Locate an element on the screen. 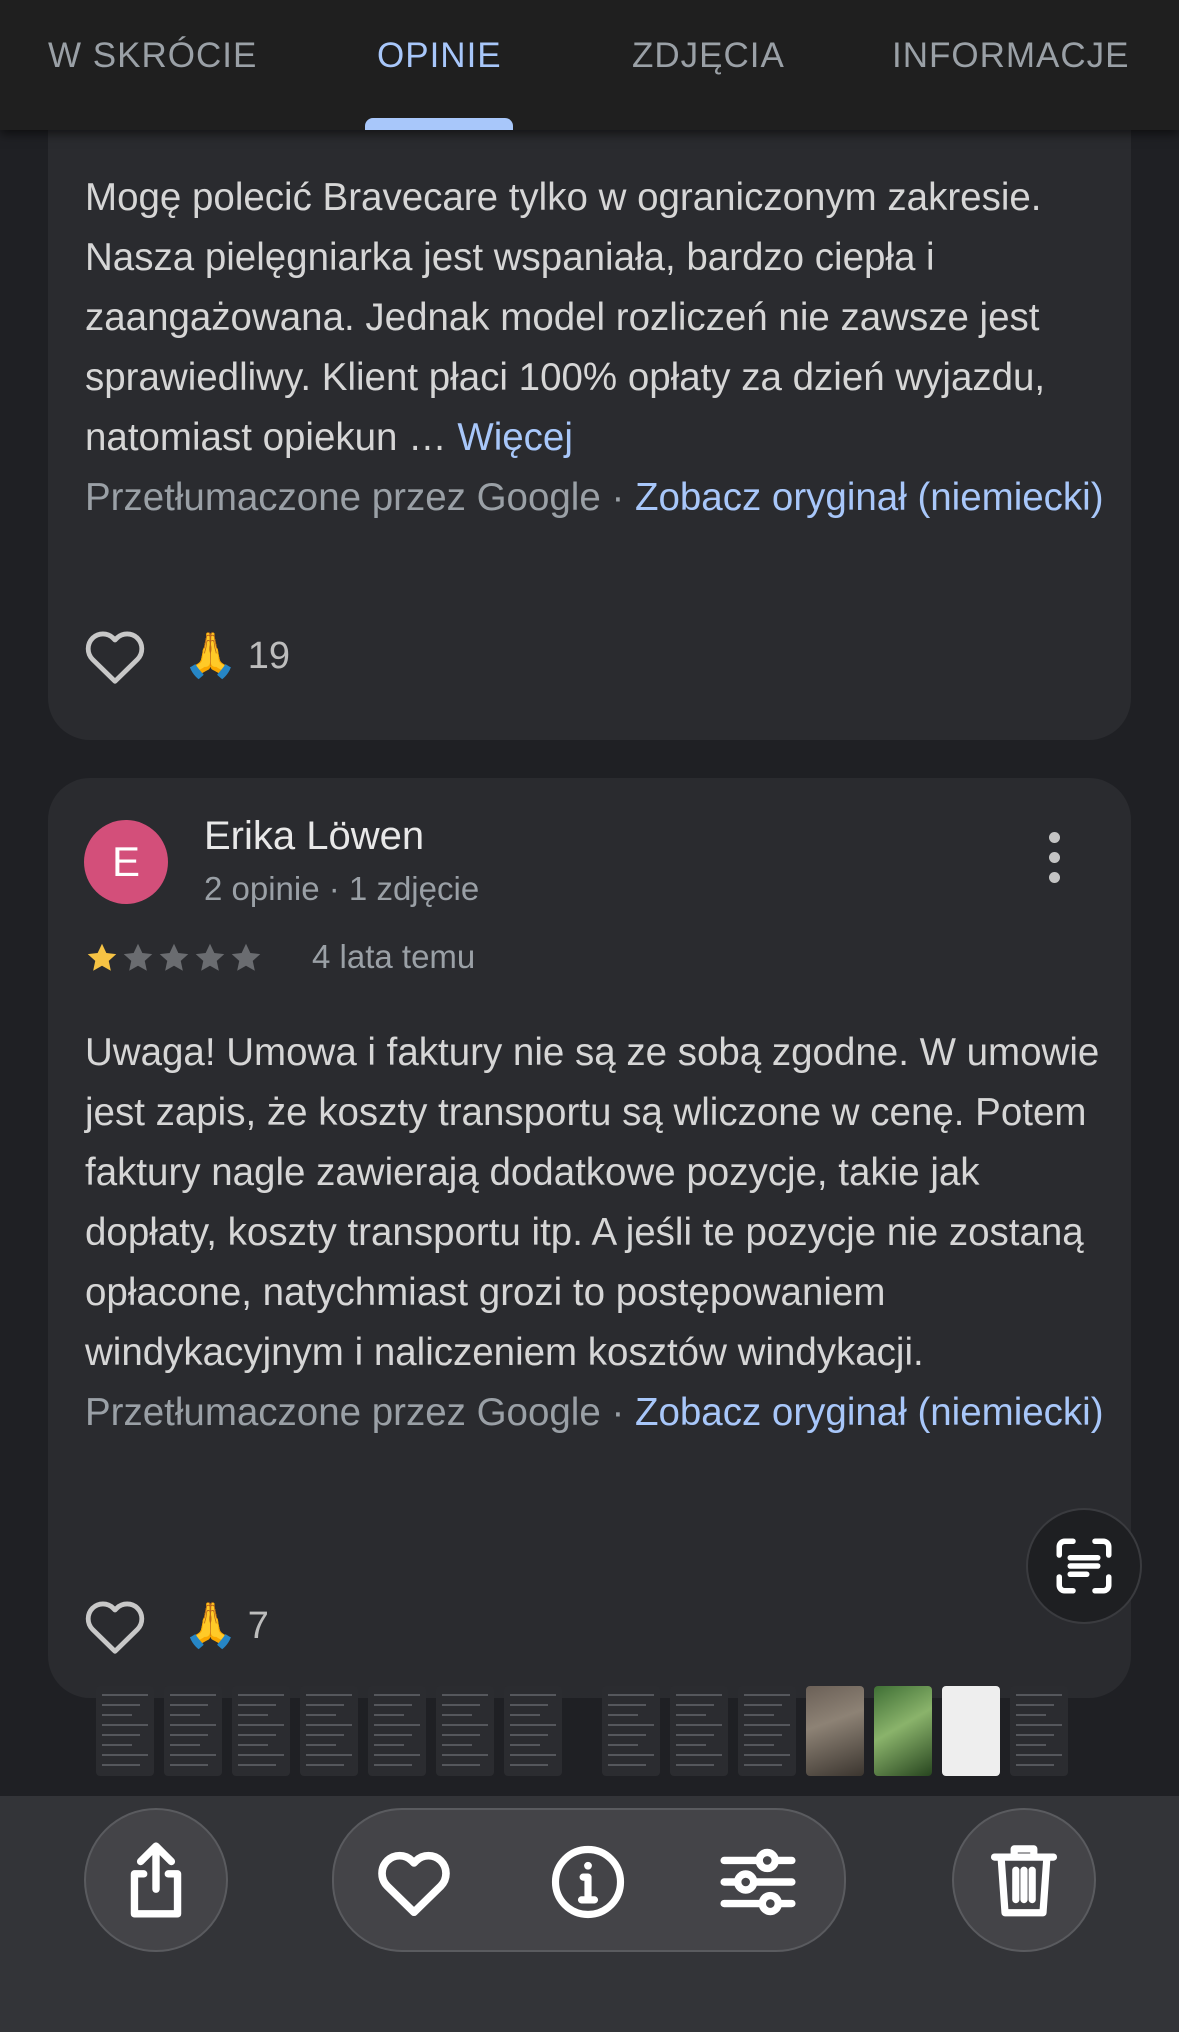  reaction: 🙏 19 is located at coordinates (236, 656).